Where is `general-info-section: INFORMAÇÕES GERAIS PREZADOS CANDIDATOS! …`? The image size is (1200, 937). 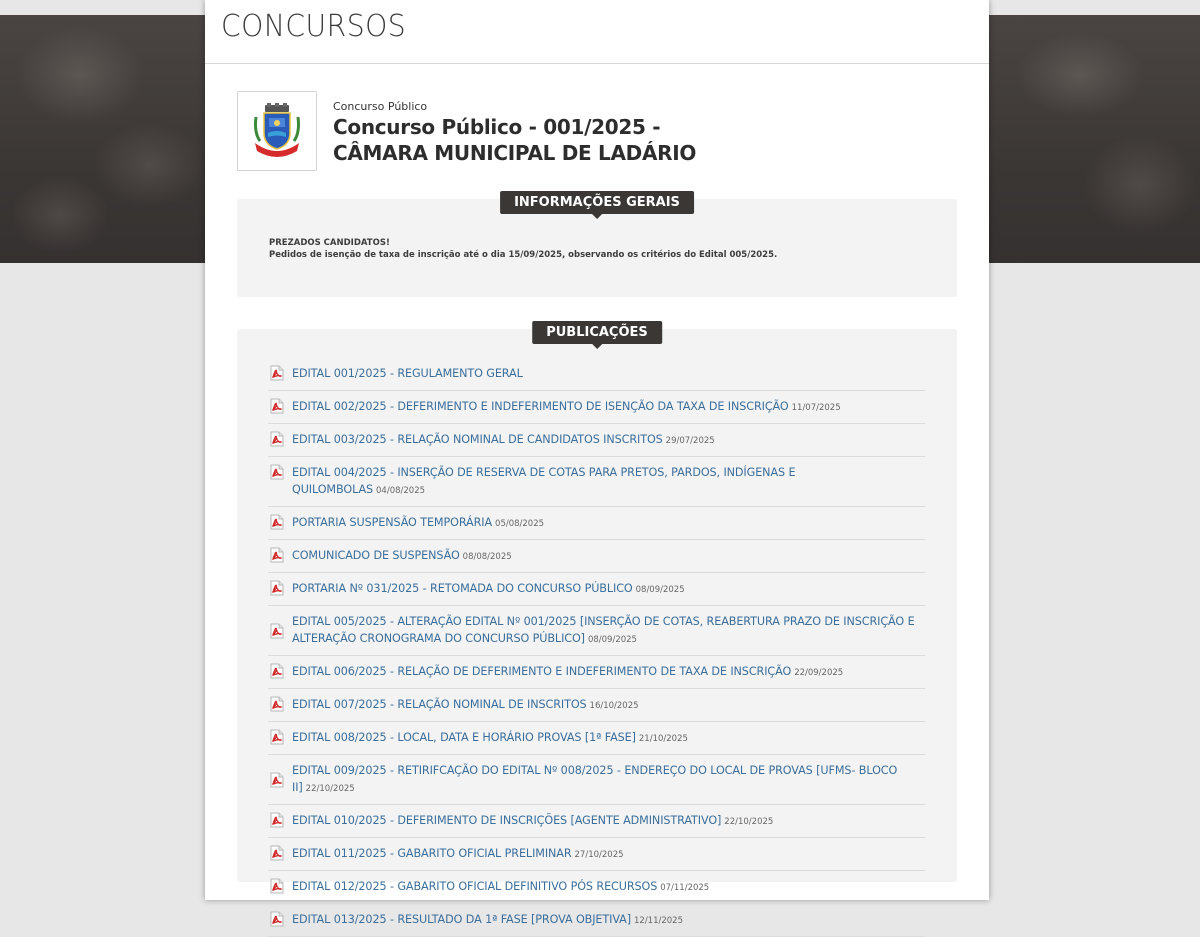 general-info-section: INFORMAÇÕES GERAIS PREZADOS CANDIDATOS! … is located at coordinates (597, 244).